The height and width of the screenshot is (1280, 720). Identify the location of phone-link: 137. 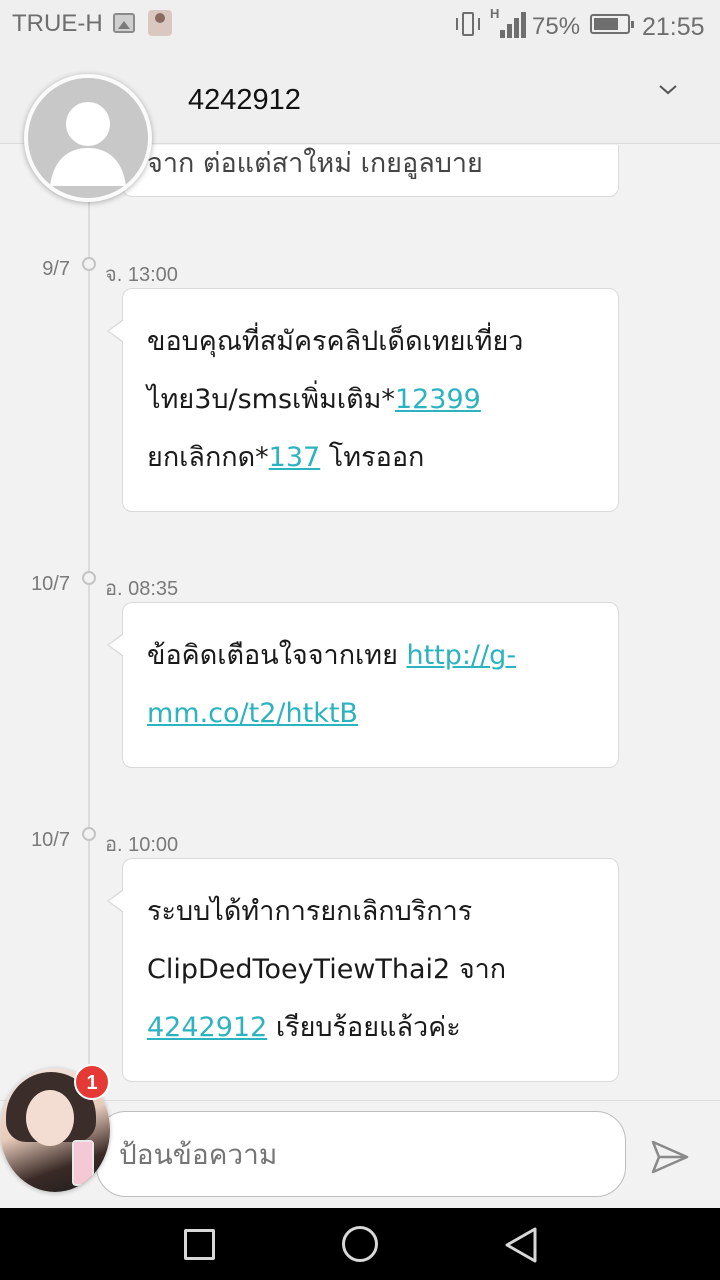
(295, 457).